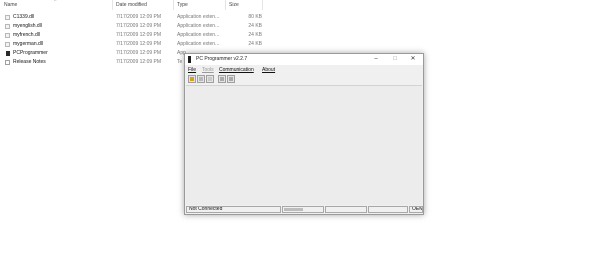 The width and height of the screenshot is (600, 278). Describe the element at coordinates (131, 5) in the screenshot. I see `column-header-date: Date modified` at that location.